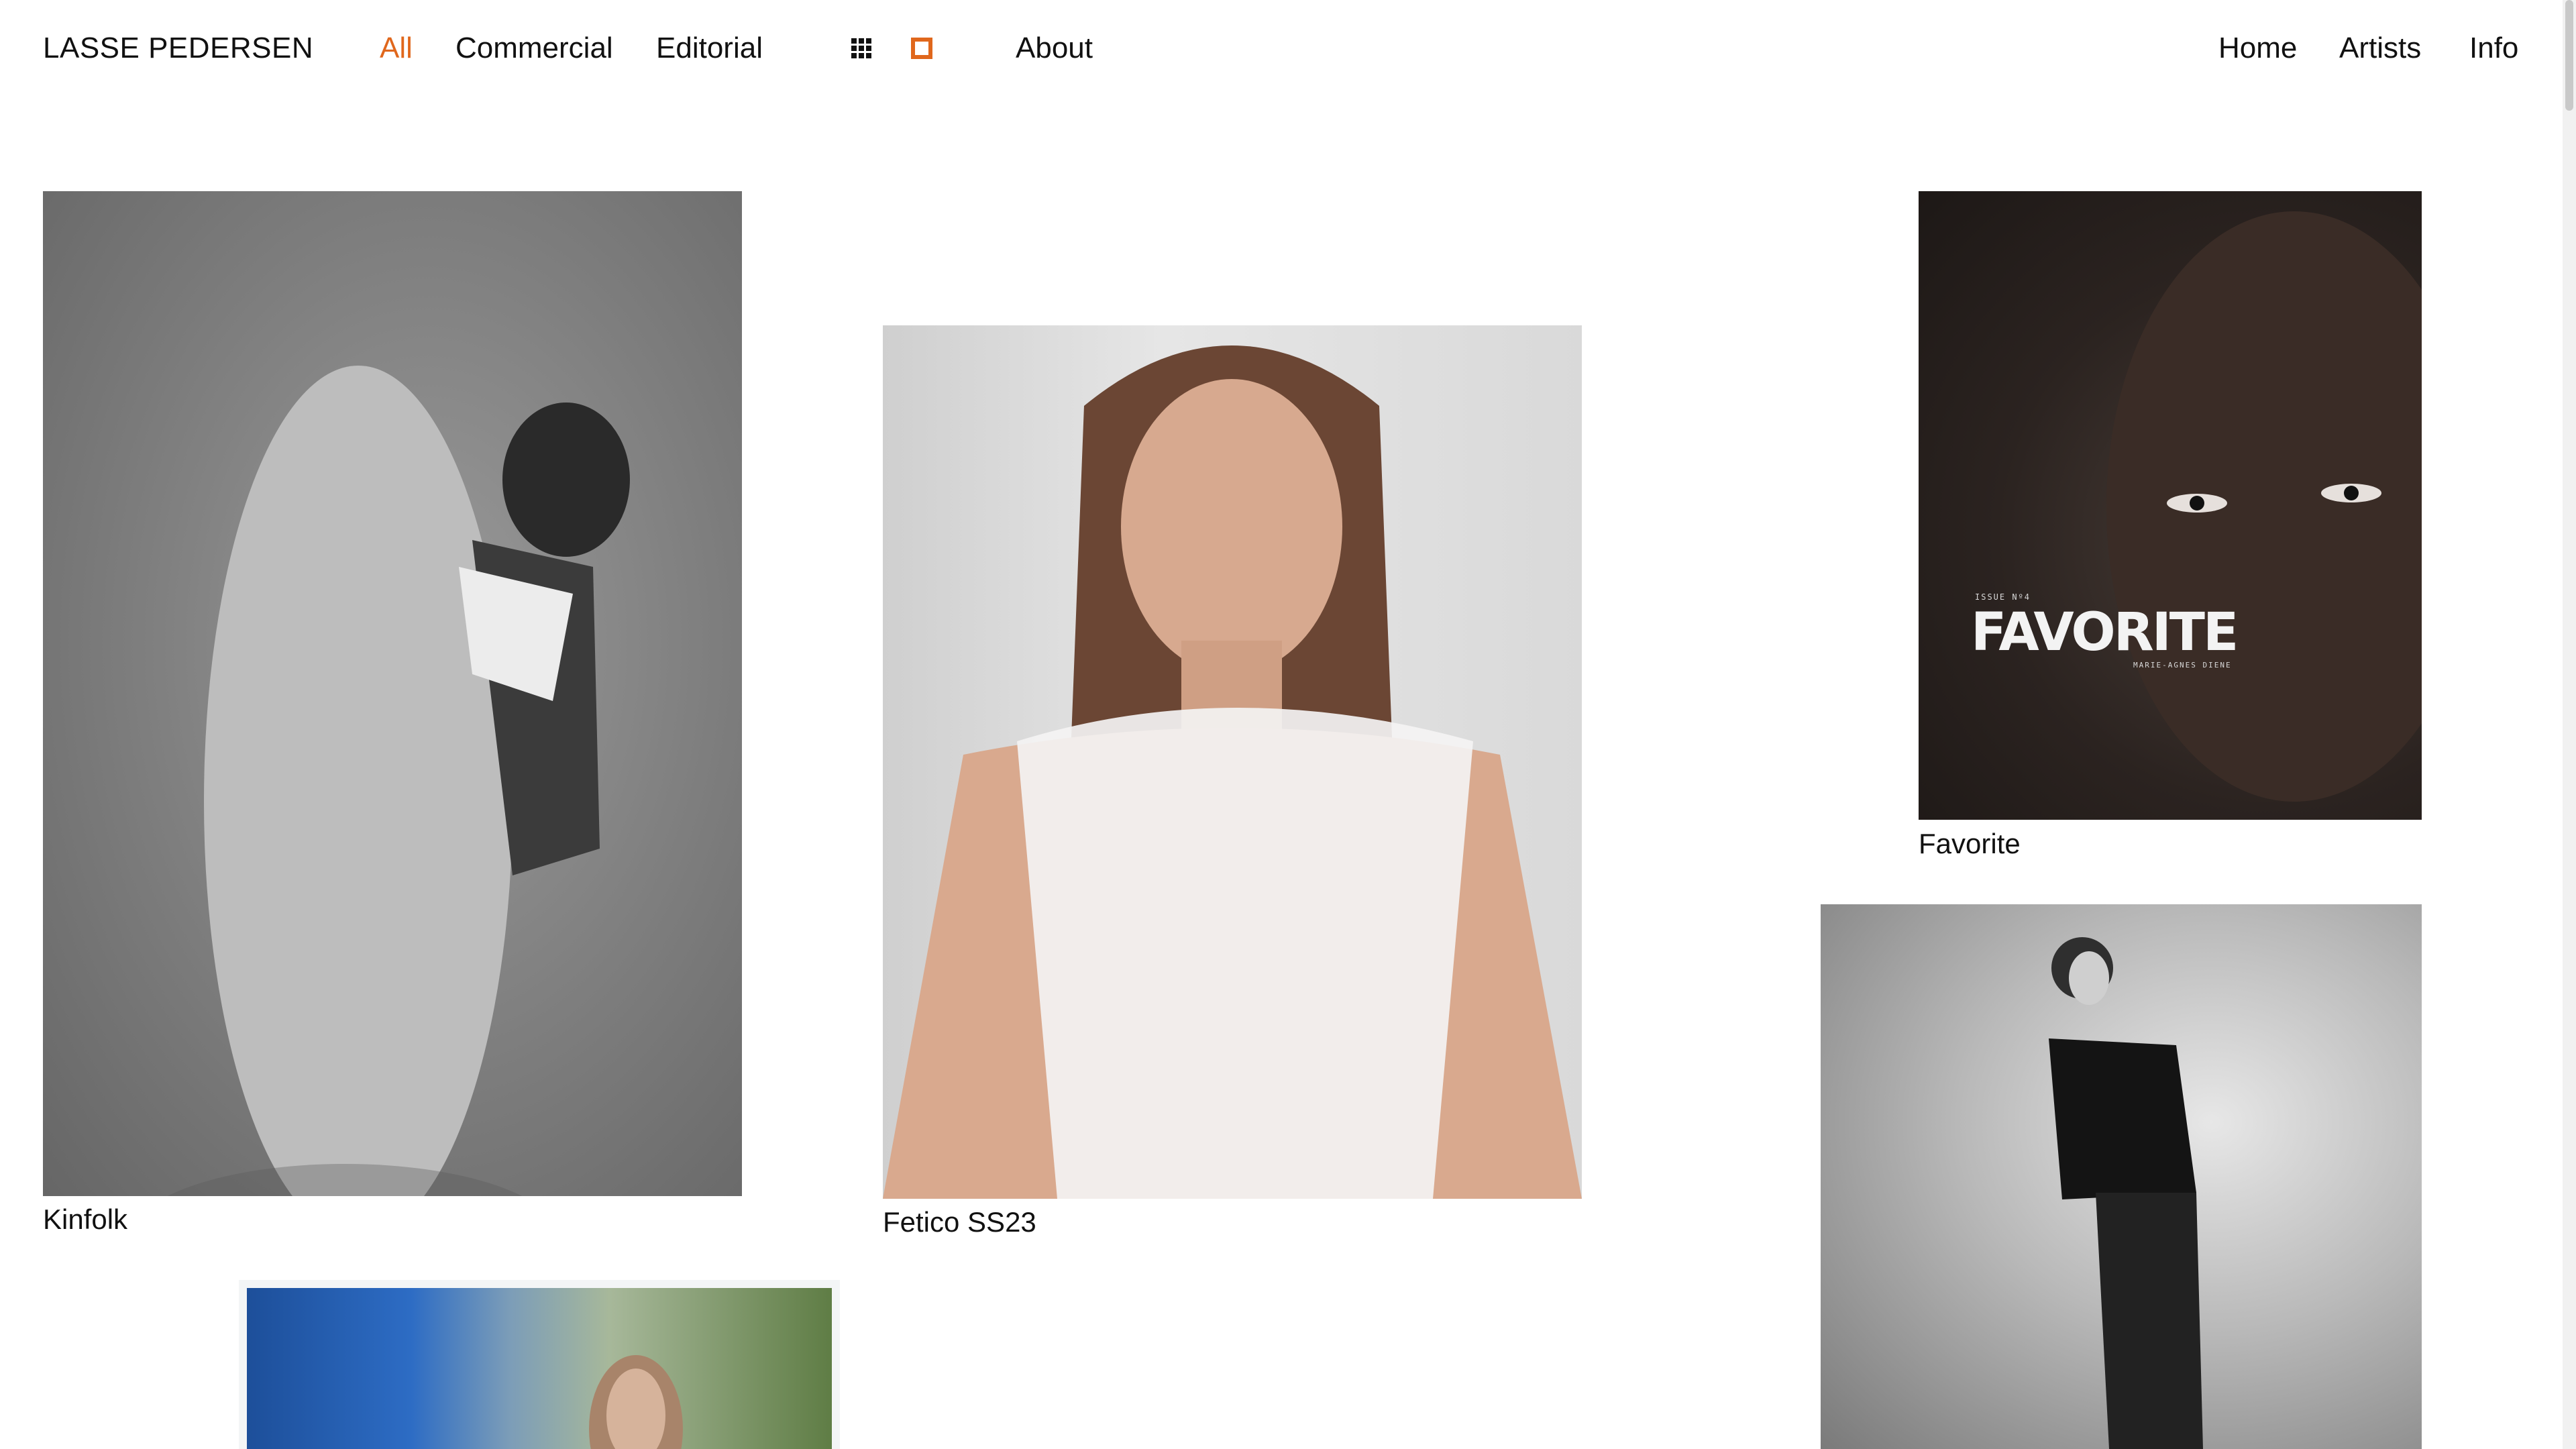 The image size is (2576, 1449). What do you see at coordinates (1054, 48) in the screenshot?
I see `about-link: About` at bounding box center [1054, 48].